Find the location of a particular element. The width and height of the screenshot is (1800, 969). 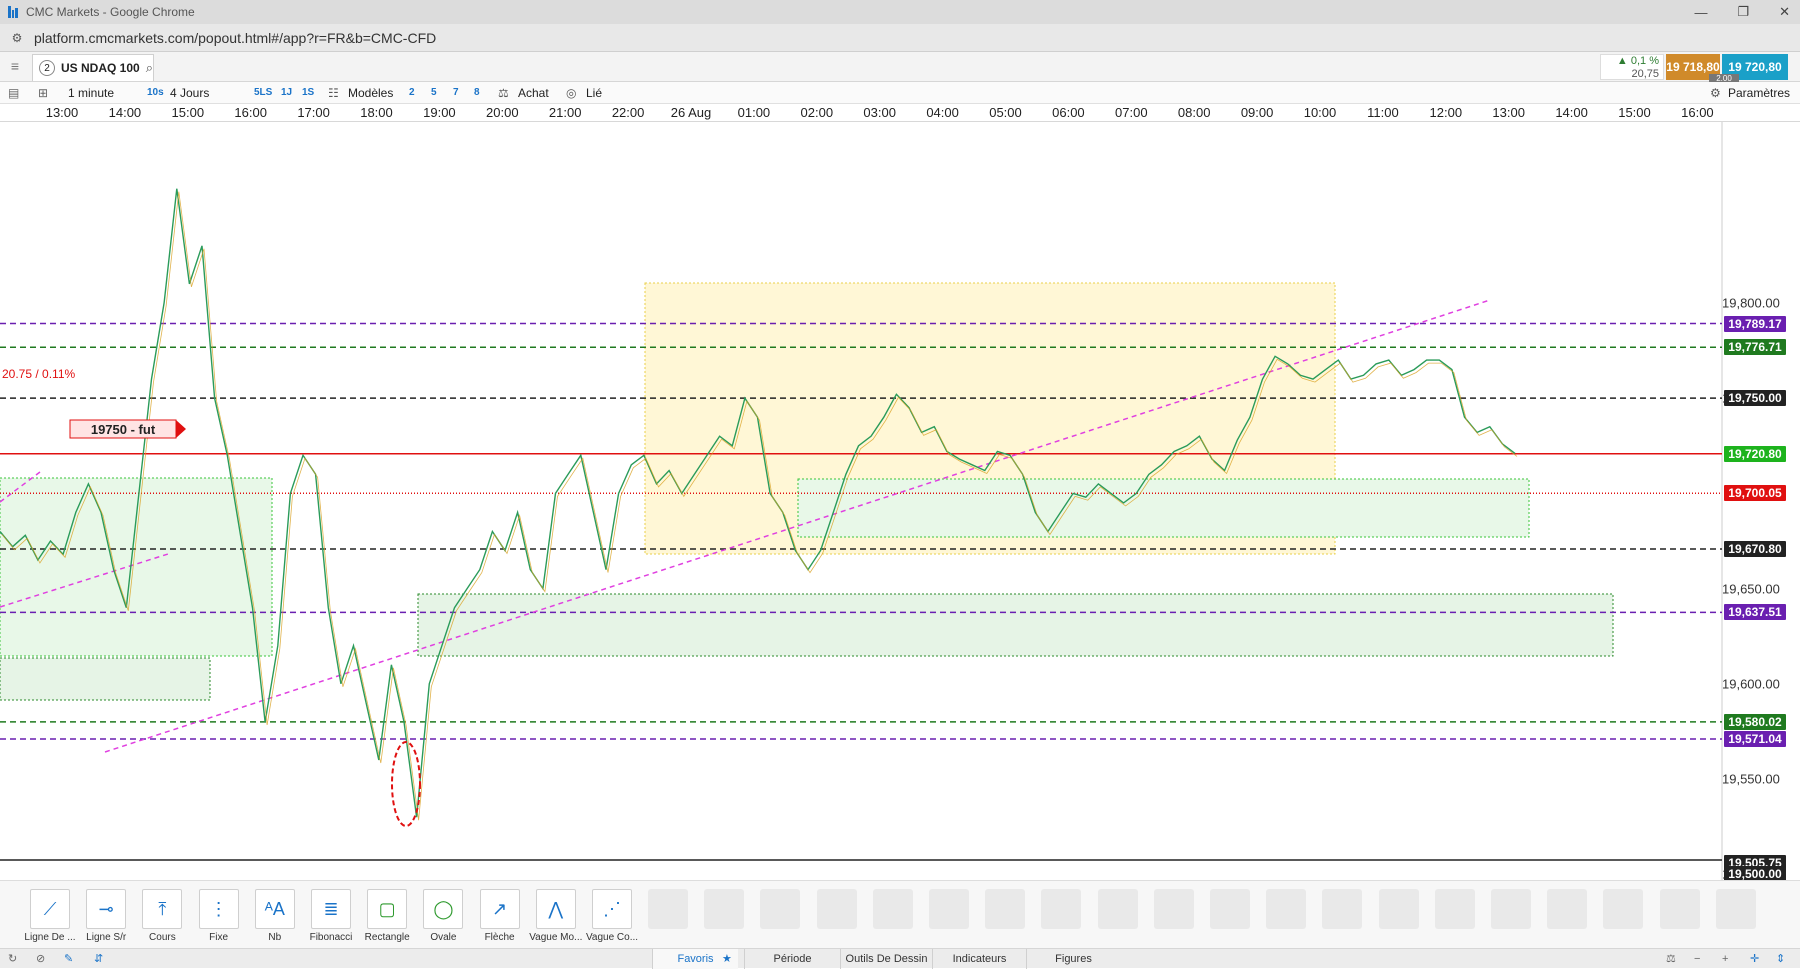

search-icon: ⌕ is located at coordinates (149, 68).